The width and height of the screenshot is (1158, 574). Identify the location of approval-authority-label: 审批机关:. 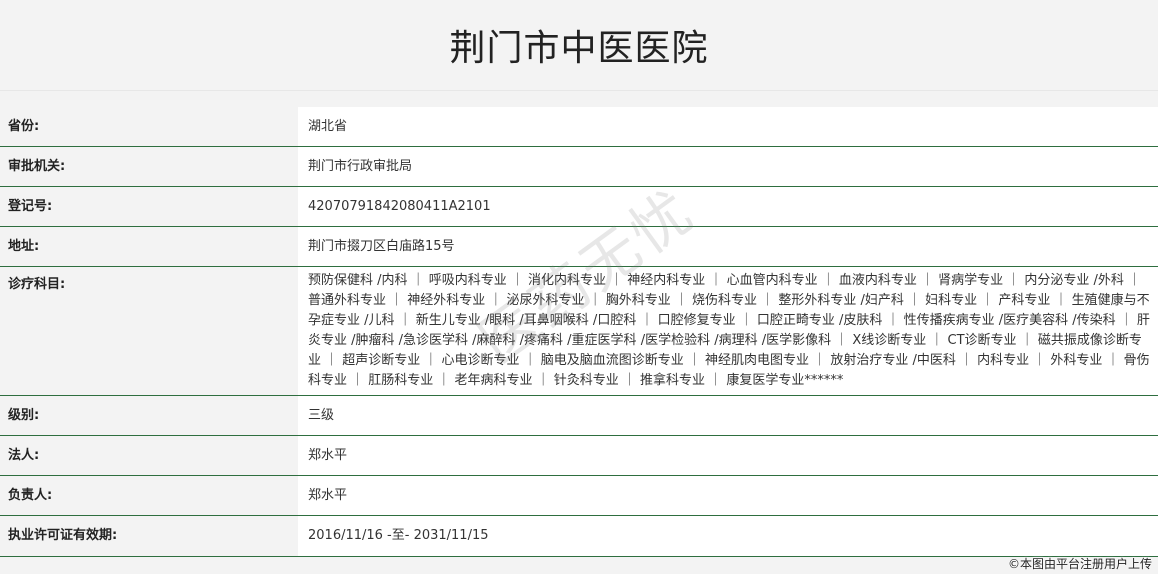
(149, 166).